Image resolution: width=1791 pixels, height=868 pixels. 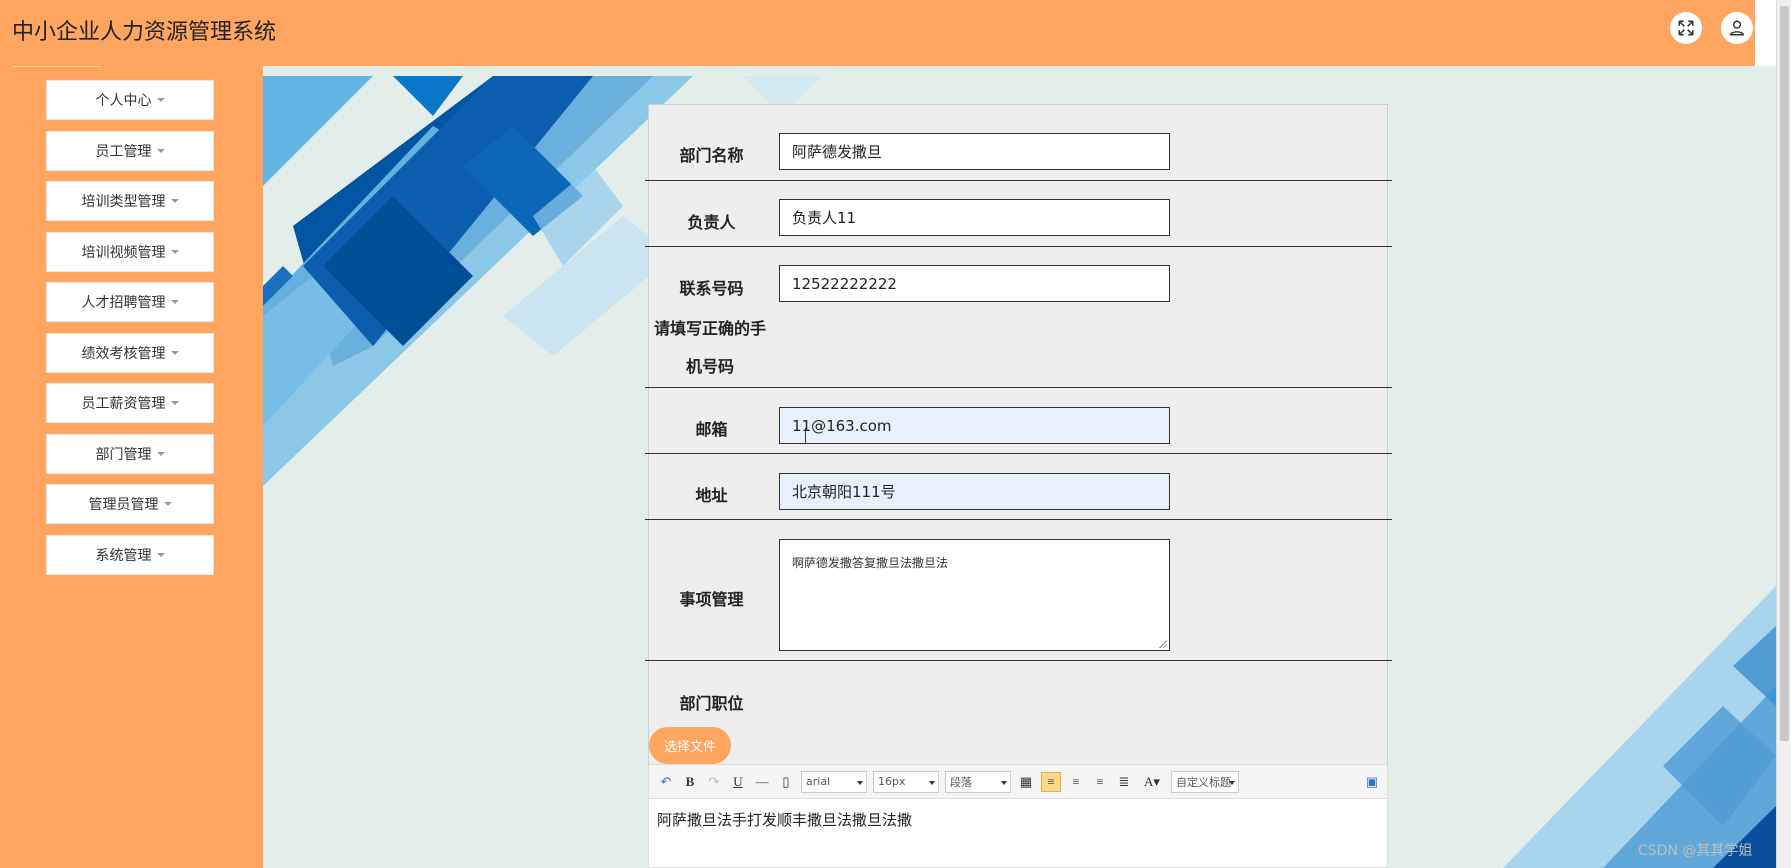 What do you see at coordinates (870, 563) in the screenshot?
I see `matters-text: 啊萨德发撒答复撒旦法撒旦法` at bounding box center [870, 563].